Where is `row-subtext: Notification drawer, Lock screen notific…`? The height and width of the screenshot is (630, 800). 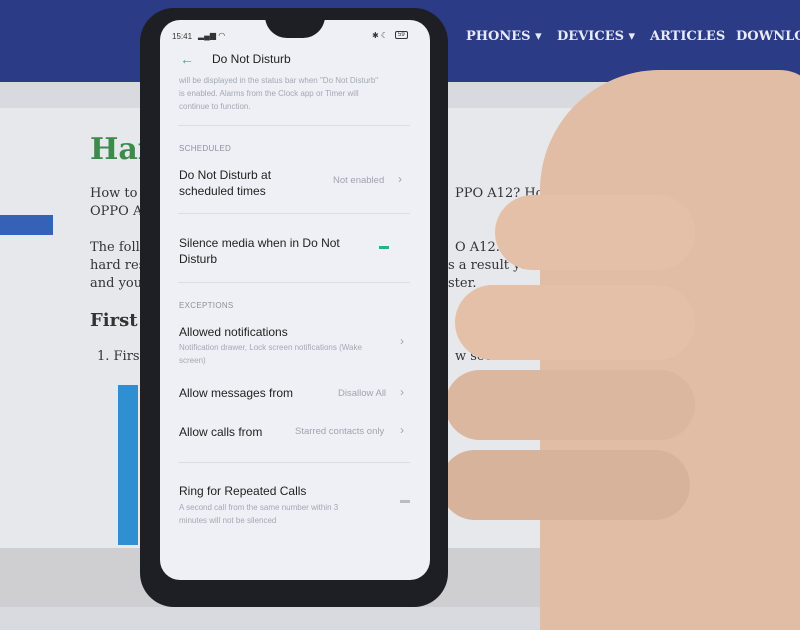 row-subtext: Notification drawer, Lock screen notific… is located at coordinates (270, 354).